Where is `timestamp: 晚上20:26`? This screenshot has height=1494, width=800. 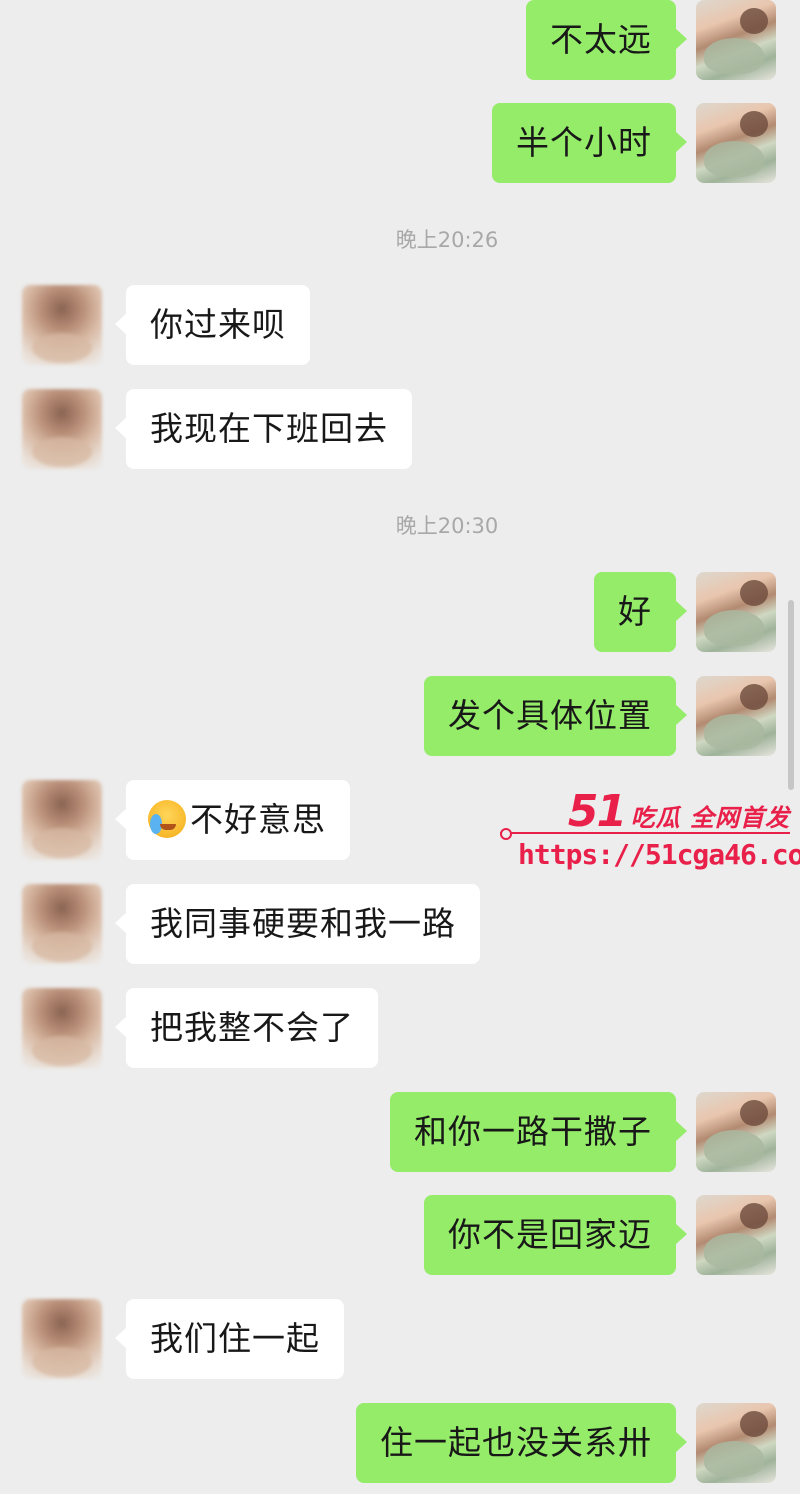
timestamp: 晚上20:26 is located at coordinates (447, 240).